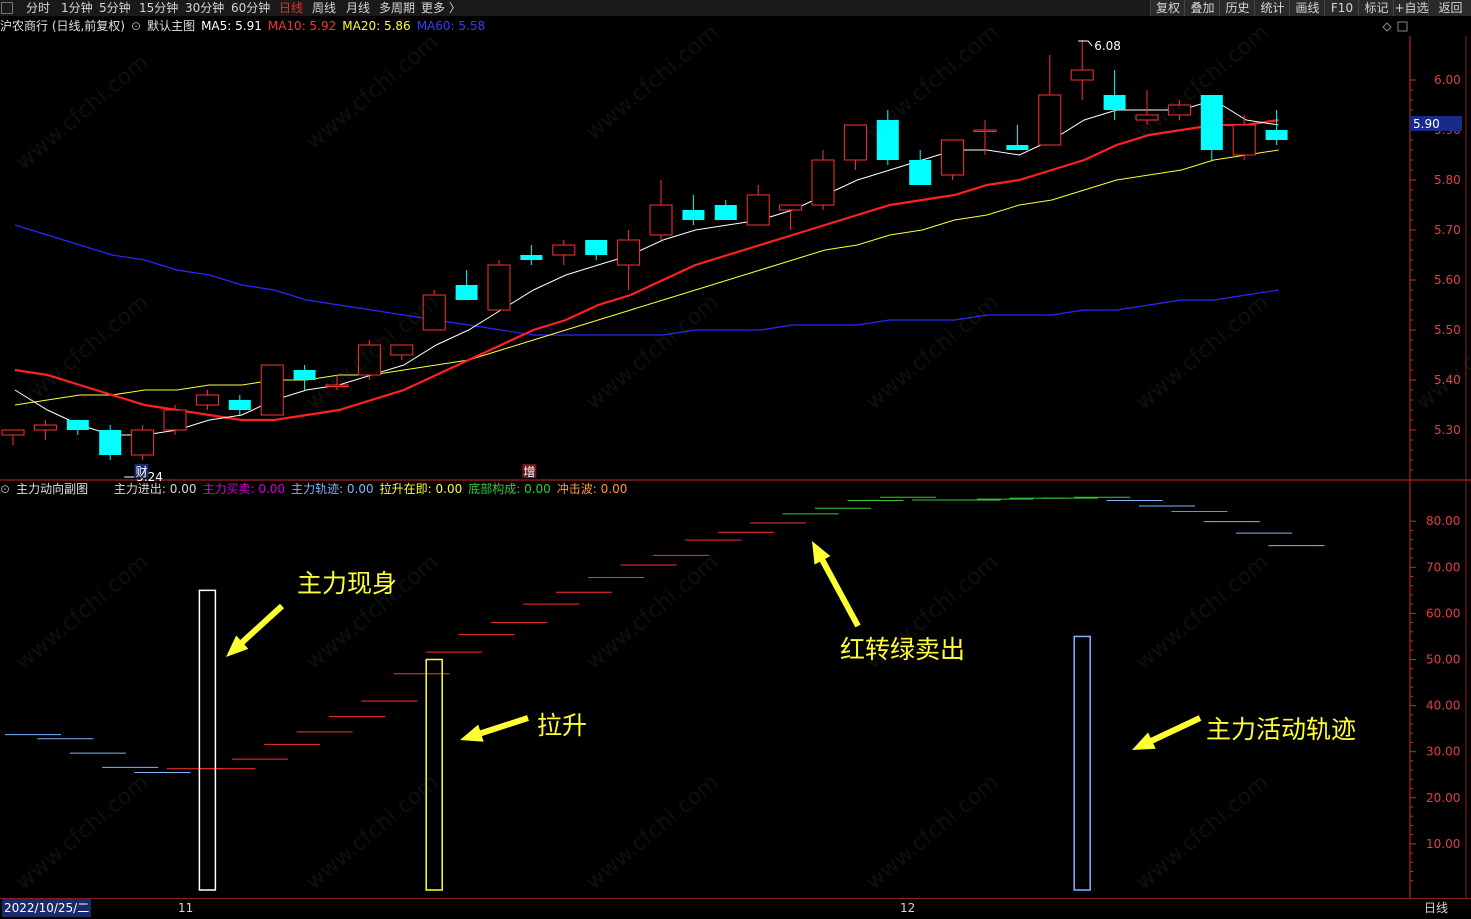  I want to click on sub-axis-label: 80.00, so click(1443, 521).